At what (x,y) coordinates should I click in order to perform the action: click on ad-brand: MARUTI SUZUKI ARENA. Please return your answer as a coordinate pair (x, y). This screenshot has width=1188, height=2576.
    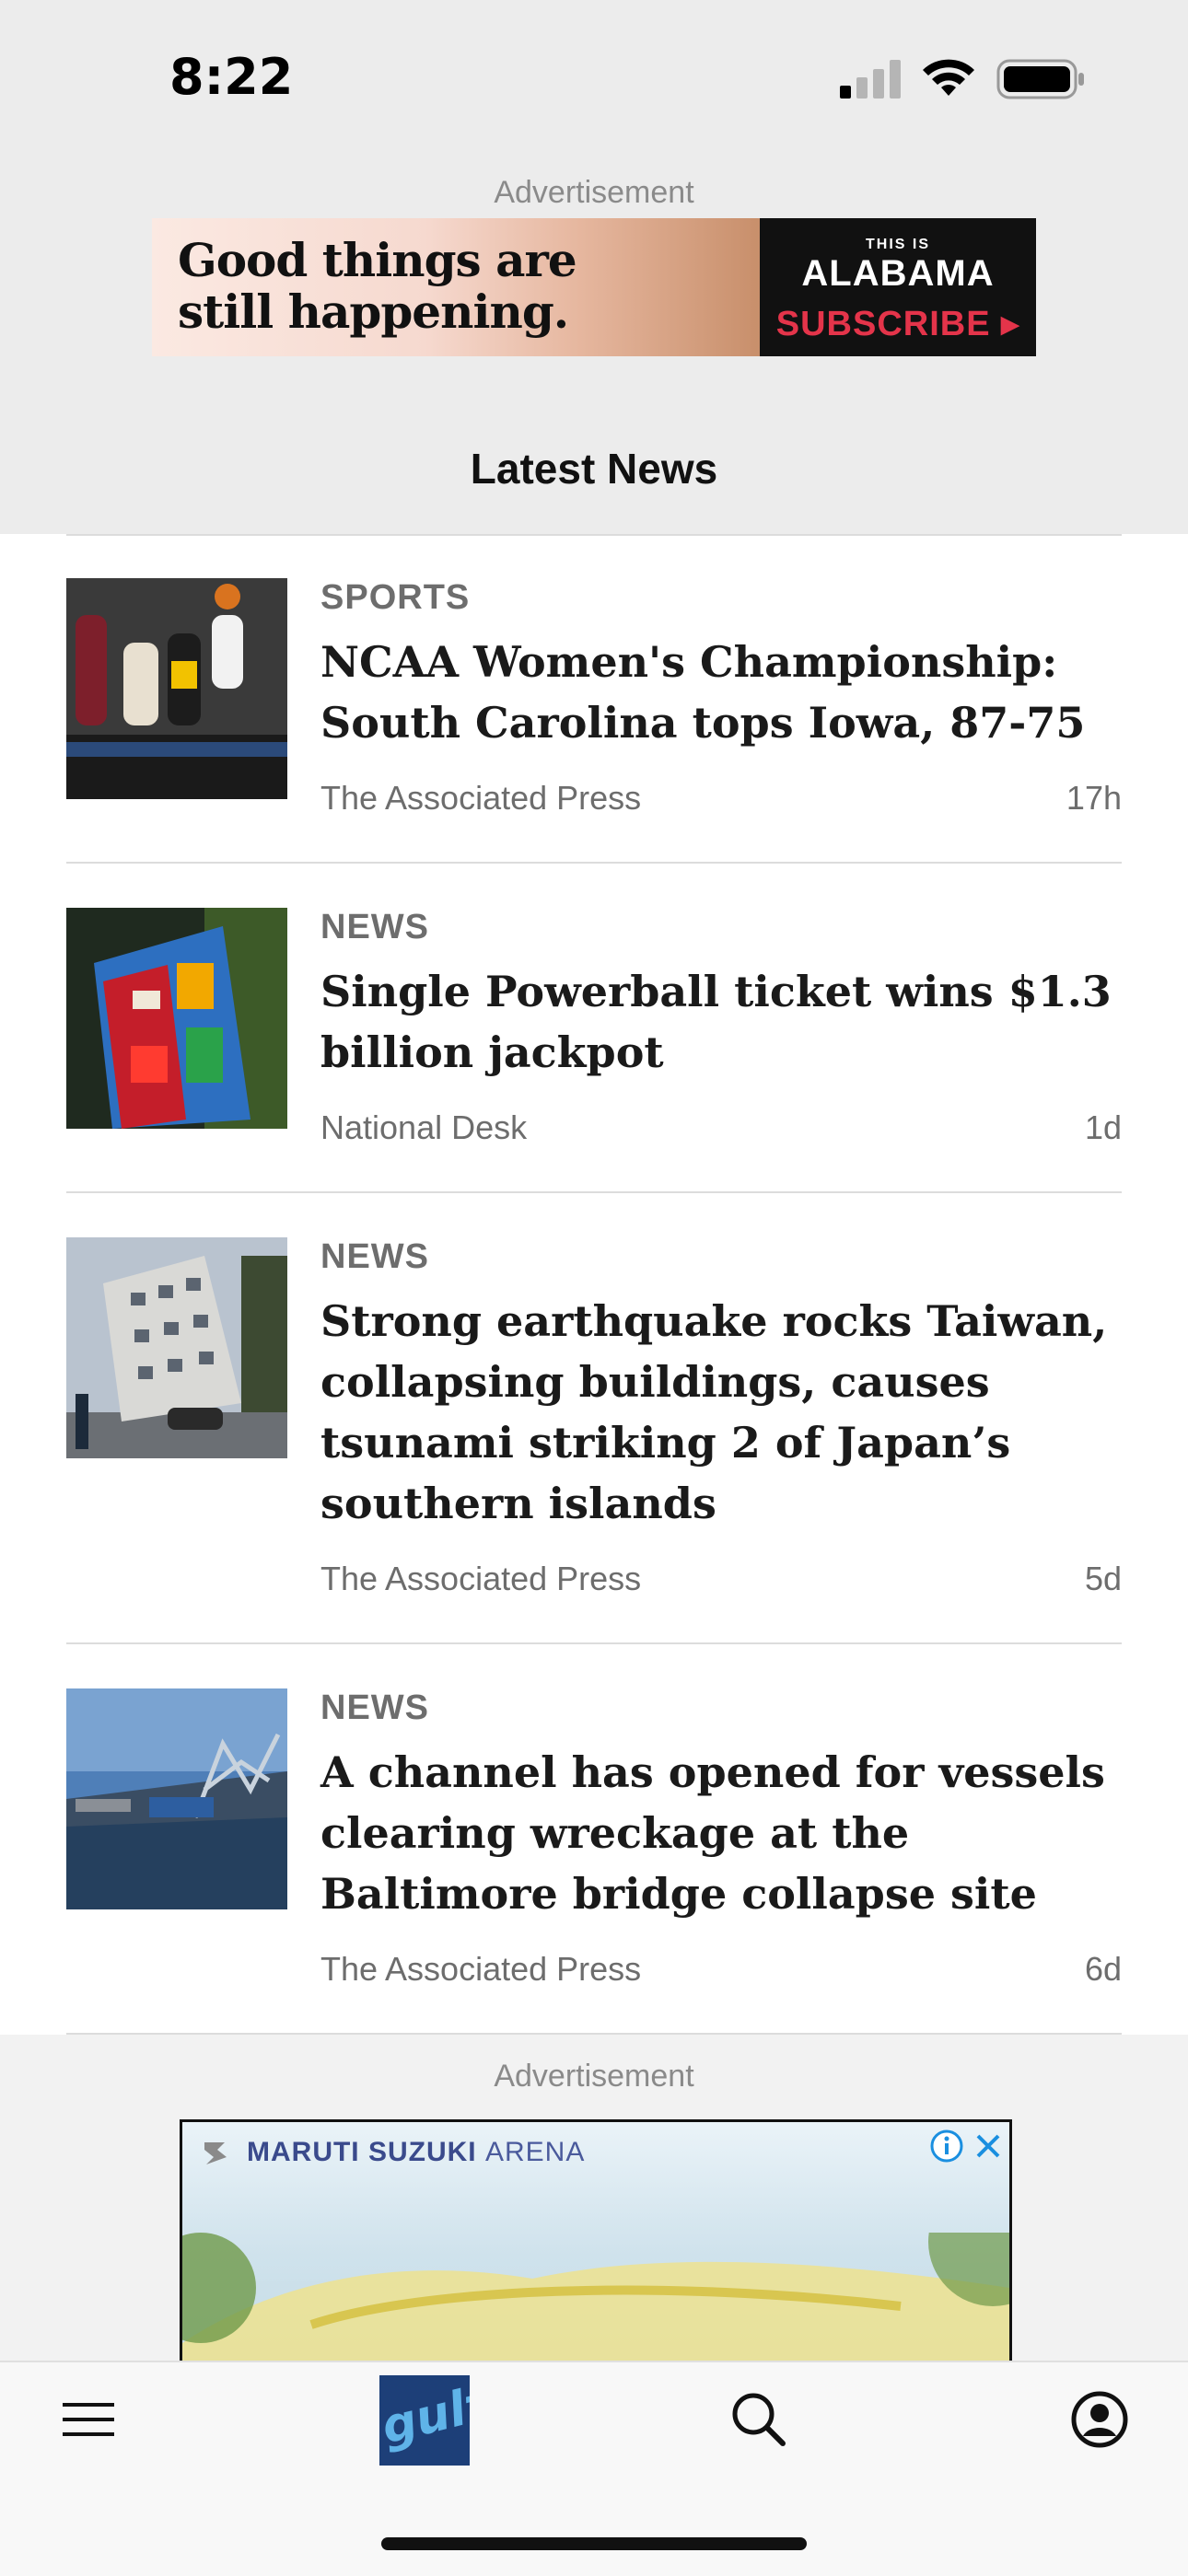
    Looking at the image, I should click on (416, 2152).